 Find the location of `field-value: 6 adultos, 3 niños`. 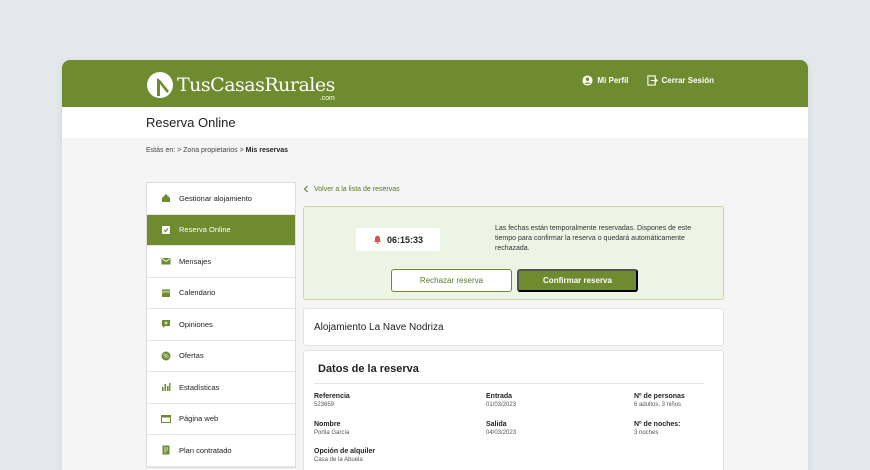

field-value: 6 adultos, 3 niños is located at coordinates (658, 405).